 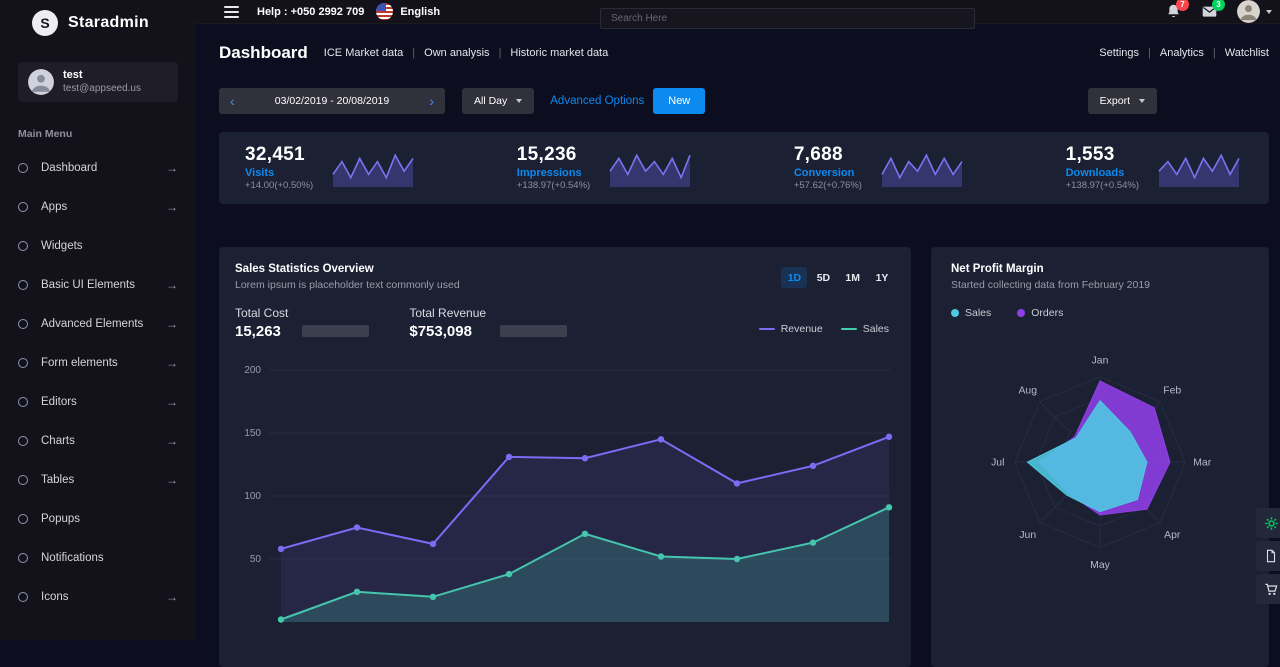 I want to click on legend-swatch, so click(x=848, y=329).